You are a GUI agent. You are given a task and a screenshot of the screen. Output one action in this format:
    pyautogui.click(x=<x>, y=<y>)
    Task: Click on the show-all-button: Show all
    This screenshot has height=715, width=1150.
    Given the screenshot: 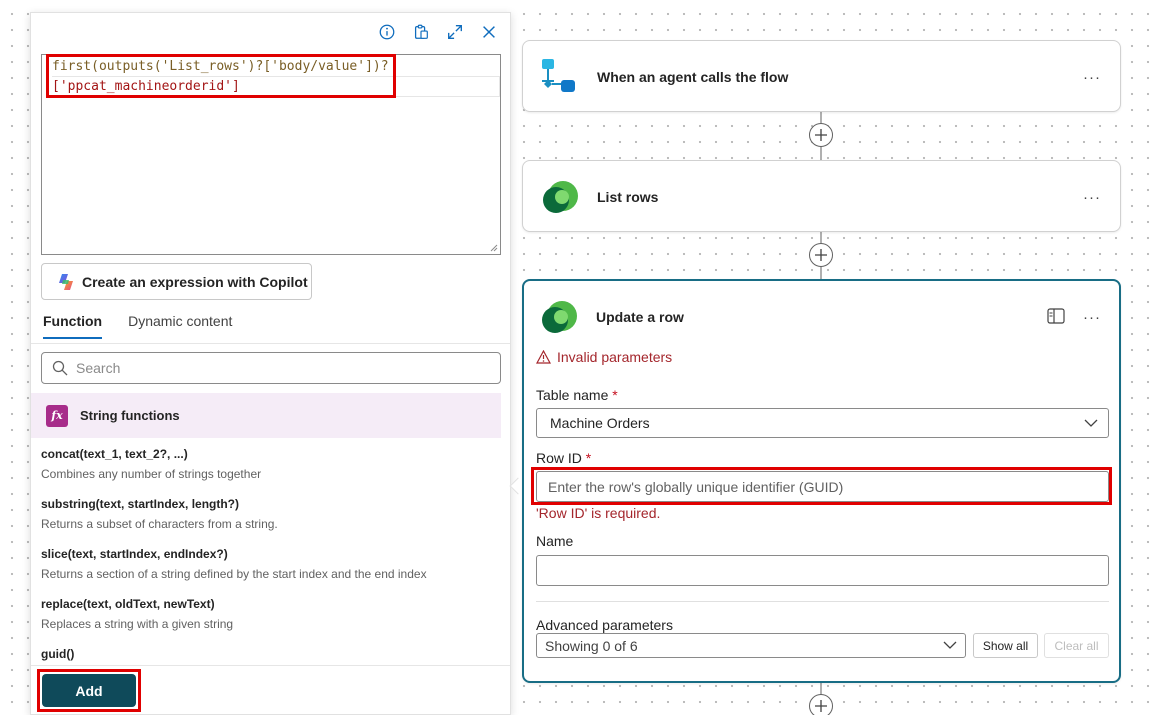 What is the action you would take?
    pyautogui.click(x=1005, y=645)
    